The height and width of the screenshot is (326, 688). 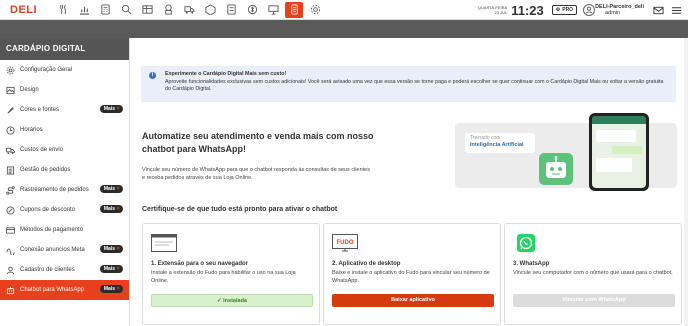 What do you see at coordinates (492, 10) in the screenshot?
I see `date-display: QUARTA-FEIRA 23 JUL` at bounding box center [492, 10].